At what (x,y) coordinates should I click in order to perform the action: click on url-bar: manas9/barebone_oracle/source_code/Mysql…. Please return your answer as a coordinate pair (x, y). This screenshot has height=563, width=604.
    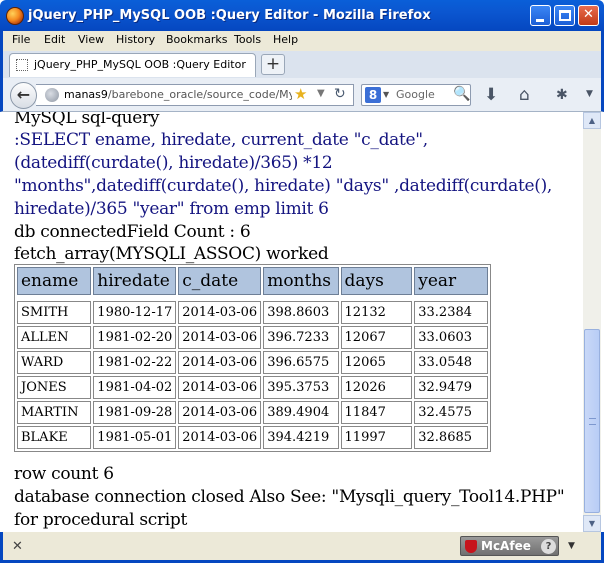
    Looking at the image, I should click on (195, 95).